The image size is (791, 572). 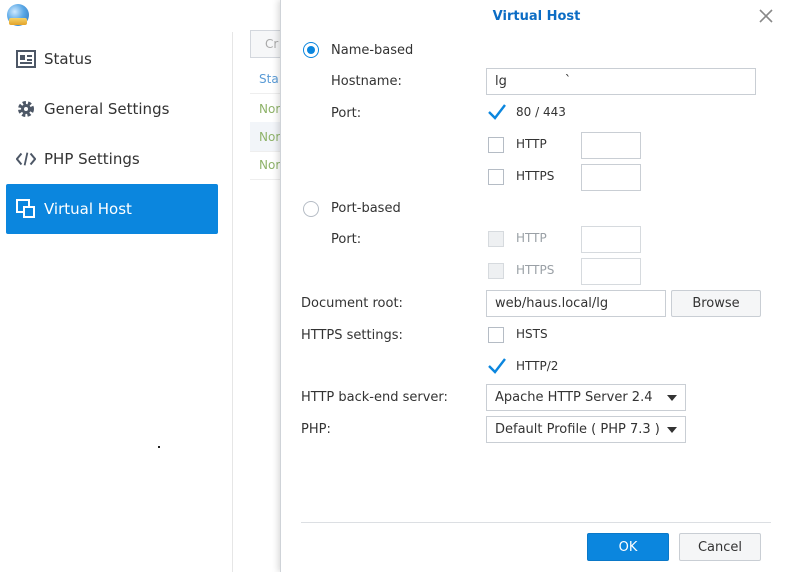 I want to click on document-root-label: Document root:, so click(x=352, y=303).